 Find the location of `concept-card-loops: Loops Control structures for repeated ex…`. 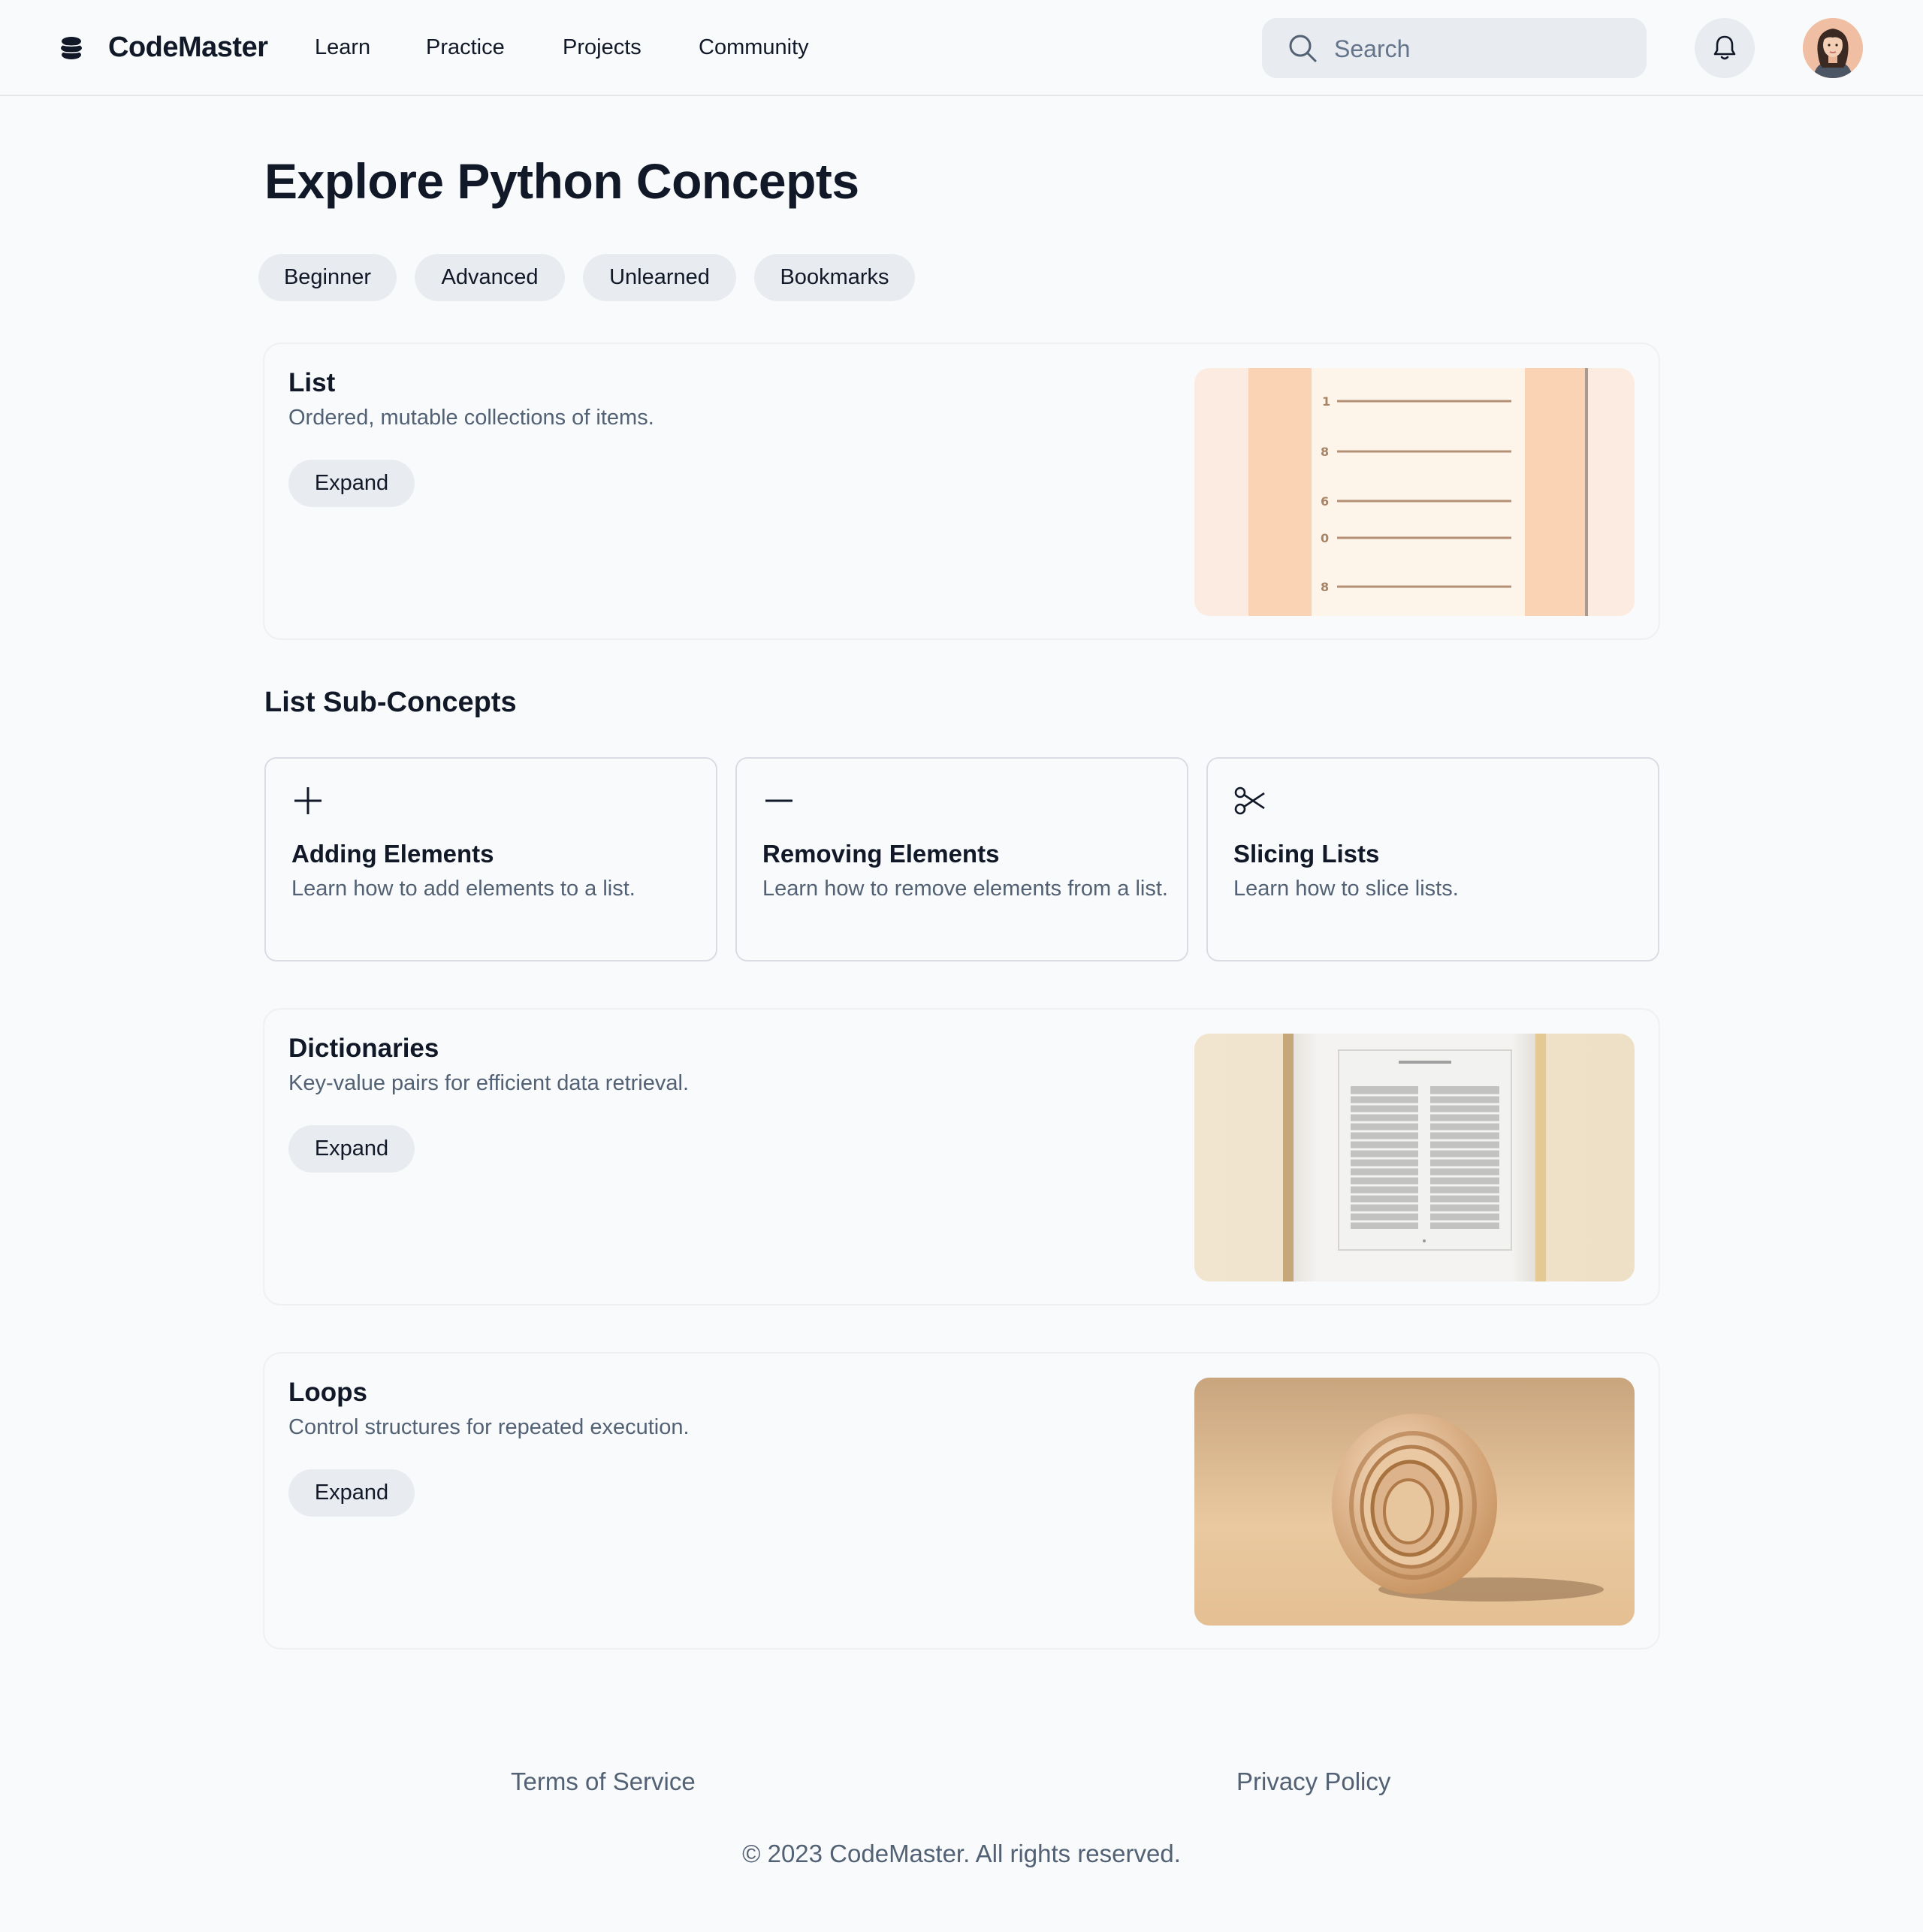

concept-card-loops: Loops Control structures for repeated ex… is located at coordinates (961, 1501).